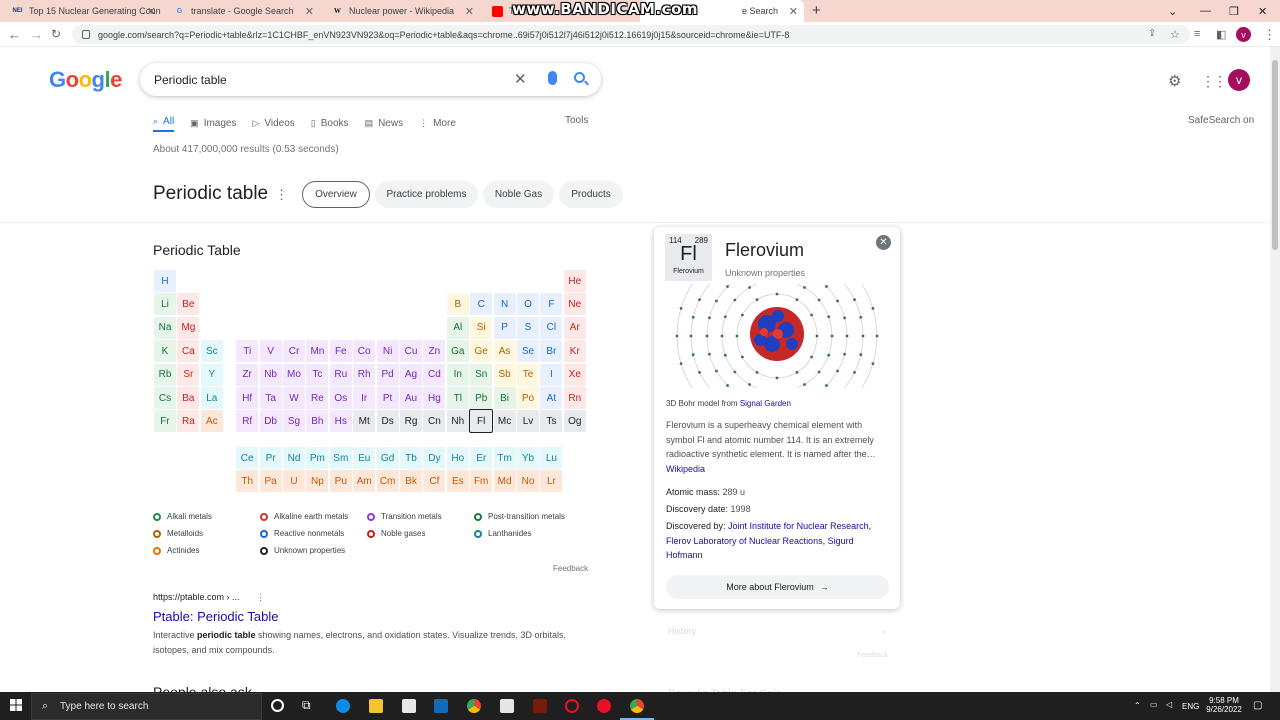  I want to click on restore-icon: ❐, so click(1234, 11).